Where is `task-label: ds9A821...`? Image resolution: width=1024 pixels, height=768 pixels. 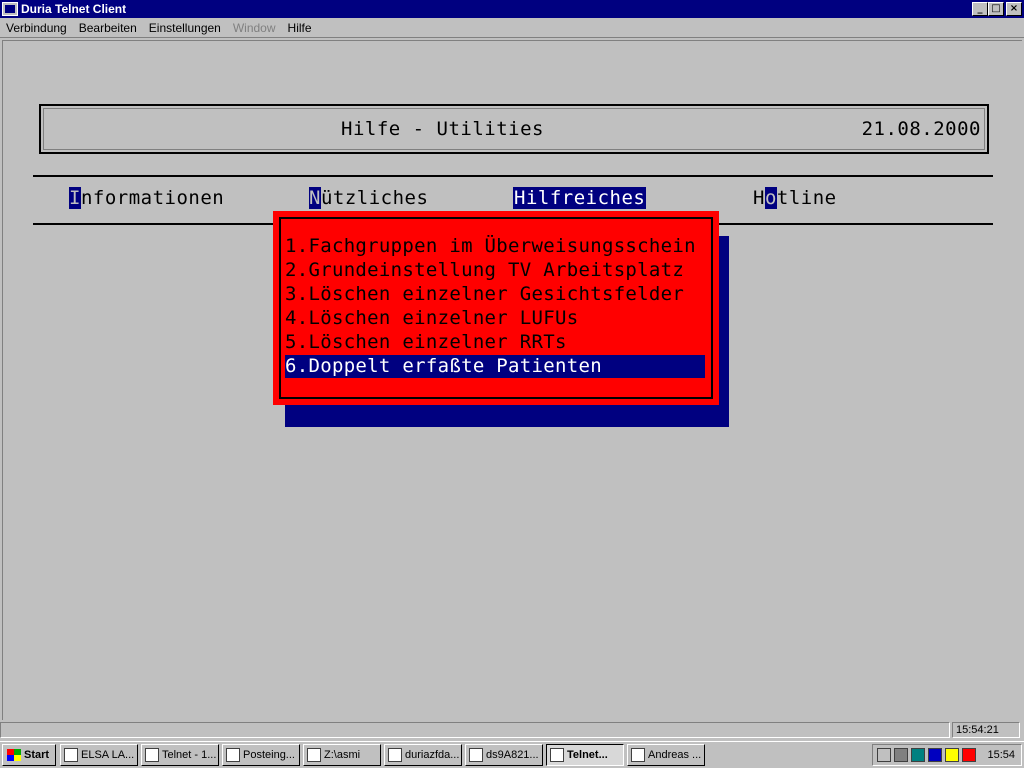 task-label: ds9A821... is located at coordinates (512, 755).